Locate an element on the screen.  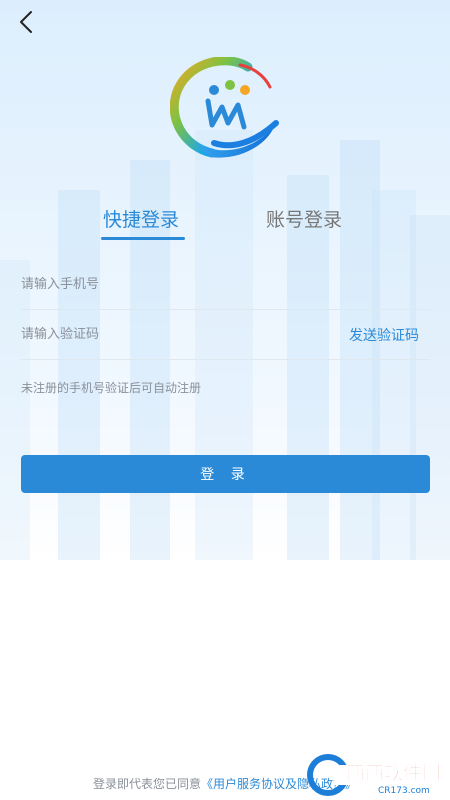
watermark-main-text: 西西软件园 is located at coordinates (393, 772).